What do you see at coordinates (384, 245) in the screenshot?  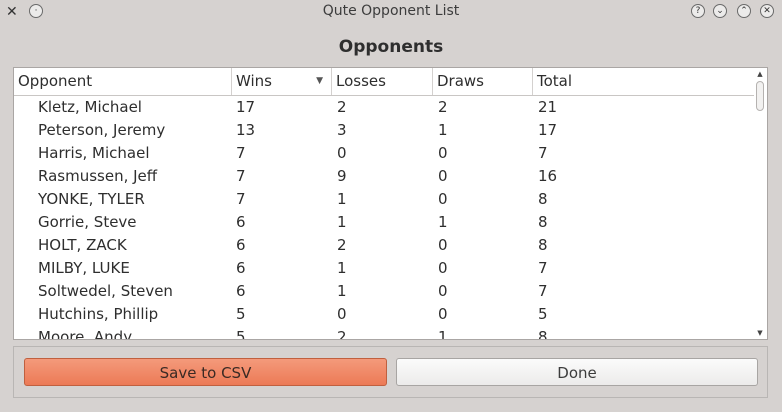 I see `table-row: HOLT, ZACK 6 2 0 8` at bounding box center [384, 245].